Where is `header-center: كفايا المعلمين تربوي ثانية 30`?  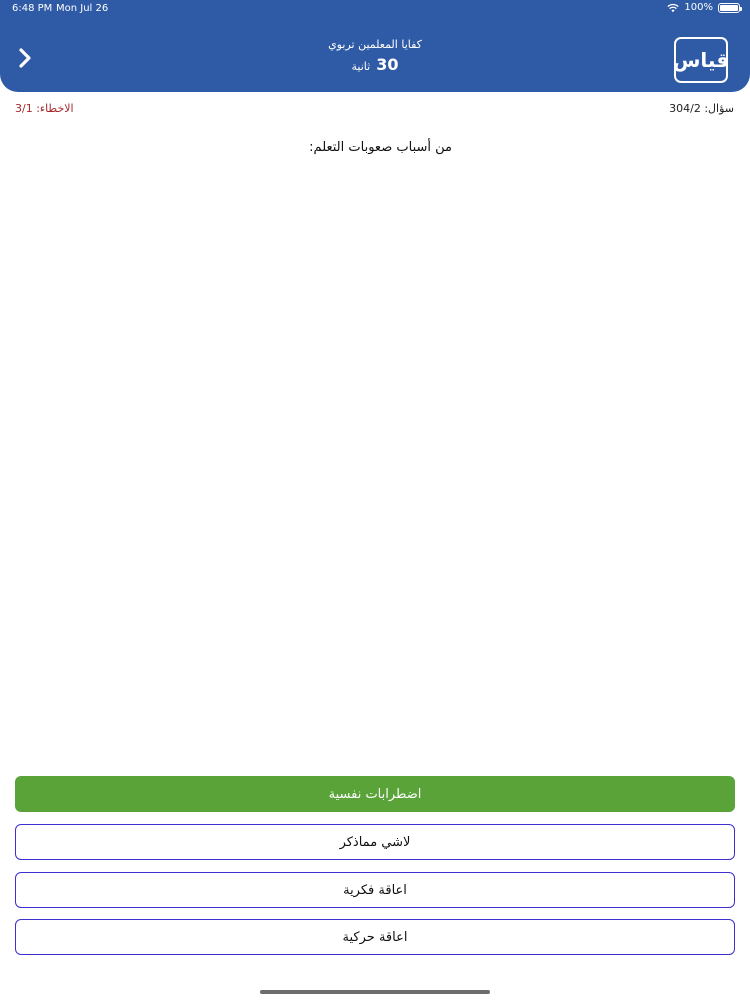 header-center: كفايا المعلمين تربوي ثانية 30 is located at coordinates (375, 56).